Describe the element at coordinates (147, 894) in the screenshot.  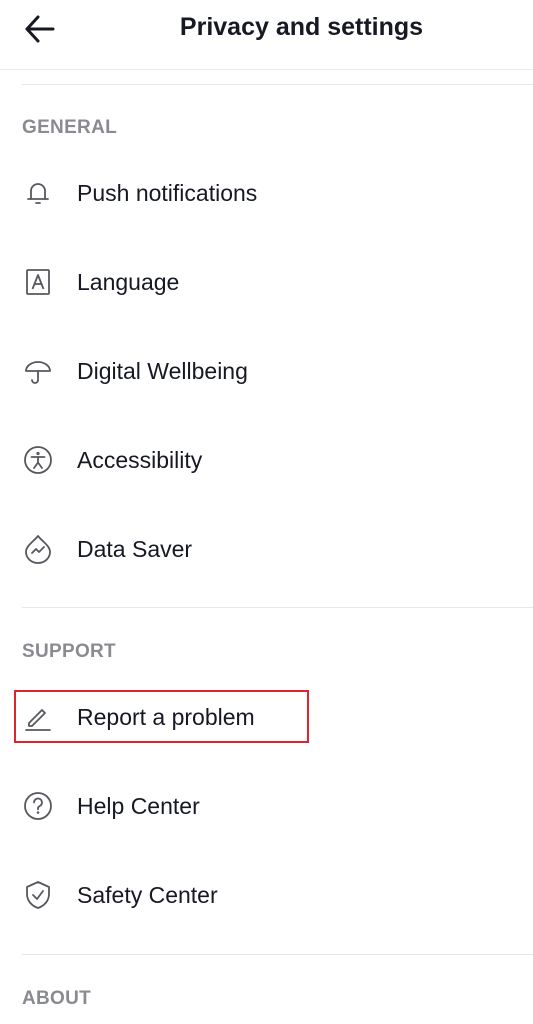
I see `row-label: Safety Center` at that location.